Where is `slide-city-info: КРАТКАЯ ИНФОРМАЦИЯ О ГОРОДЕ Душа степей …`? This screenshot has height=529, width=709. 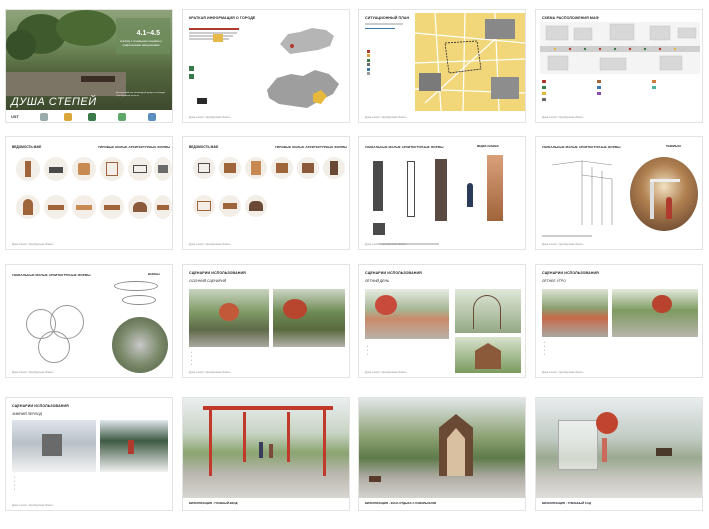
slide-city-info: КРАТКАЯ ИНФОРМАЦИЯ О ГОРОДЕ Душа степей … is located at coordinates (266, 66).